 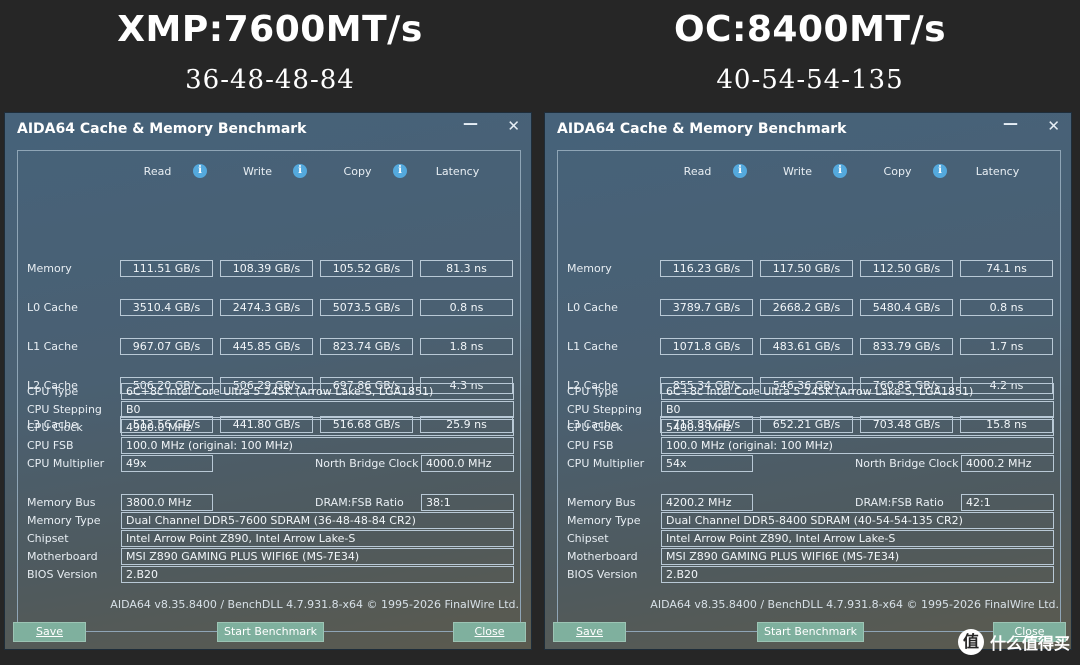 I want to click on heading-right: OC:8400MT/s 40-54-54-135, so click(x=810, y=48).